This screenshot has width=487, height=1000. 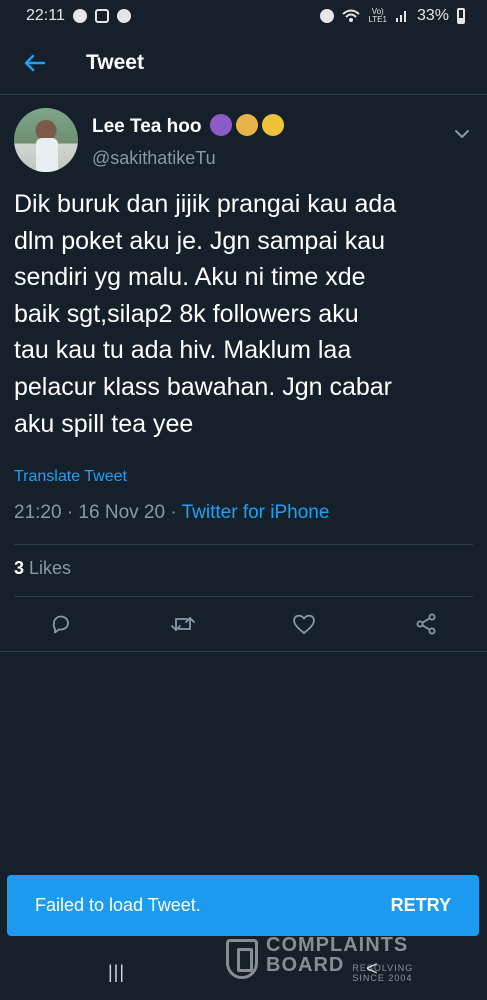 I want to click on chevron-down-icon, so click(x=462, y=134).